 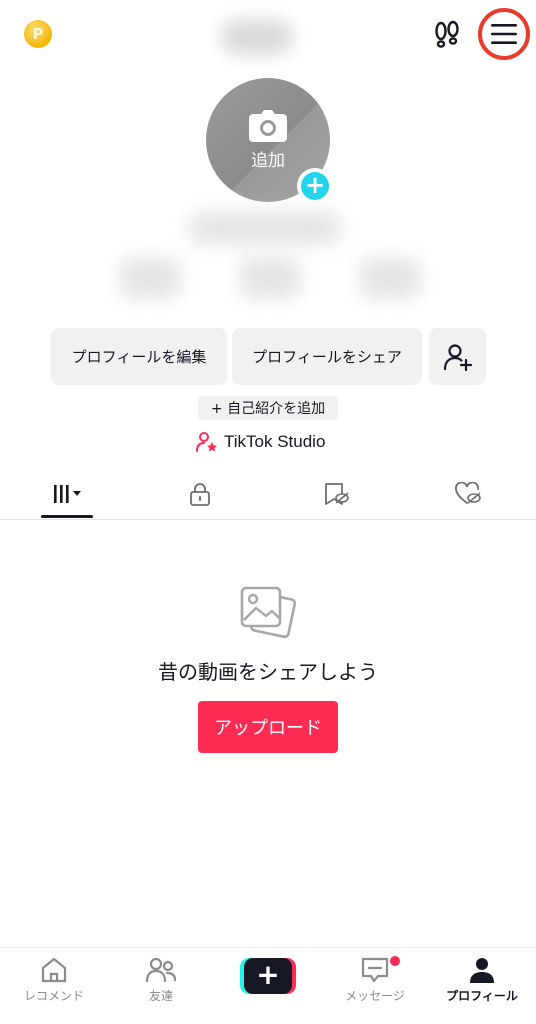 What do you see at coordinates (268, 125) in the screenshot?
I see `camera-icon` at bounding box center [268, 125].